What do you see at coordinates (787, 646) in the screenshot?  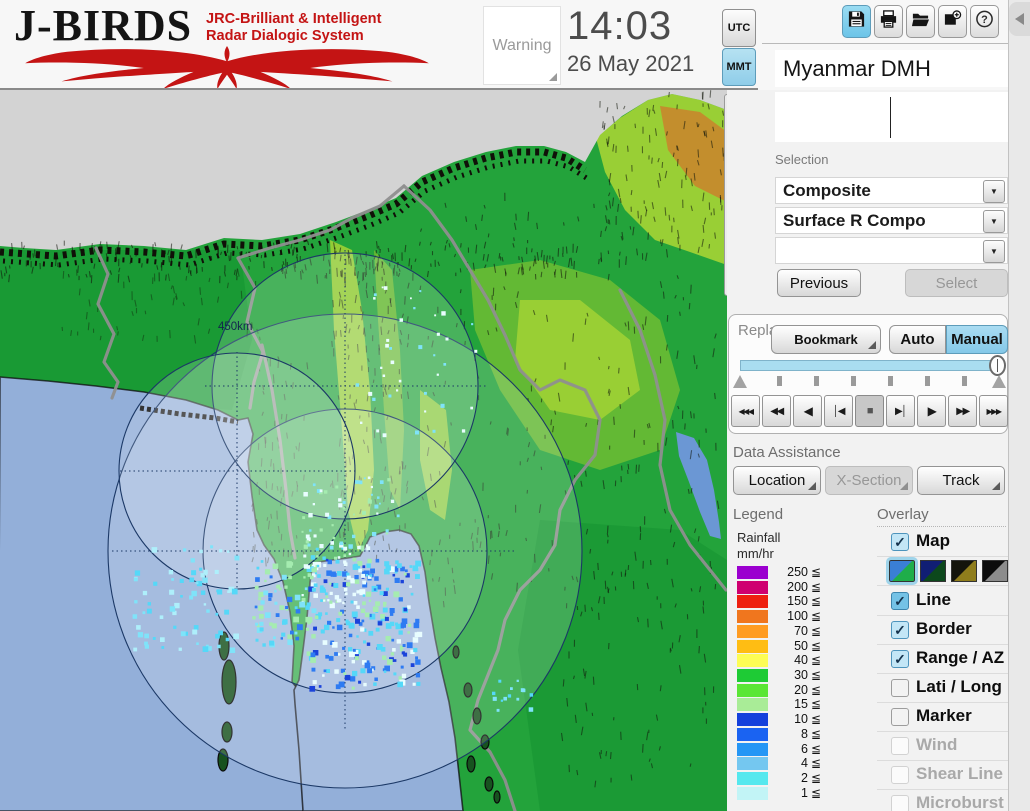 I see `legend-item: 50 ≦` at bounding box center [787, 646].